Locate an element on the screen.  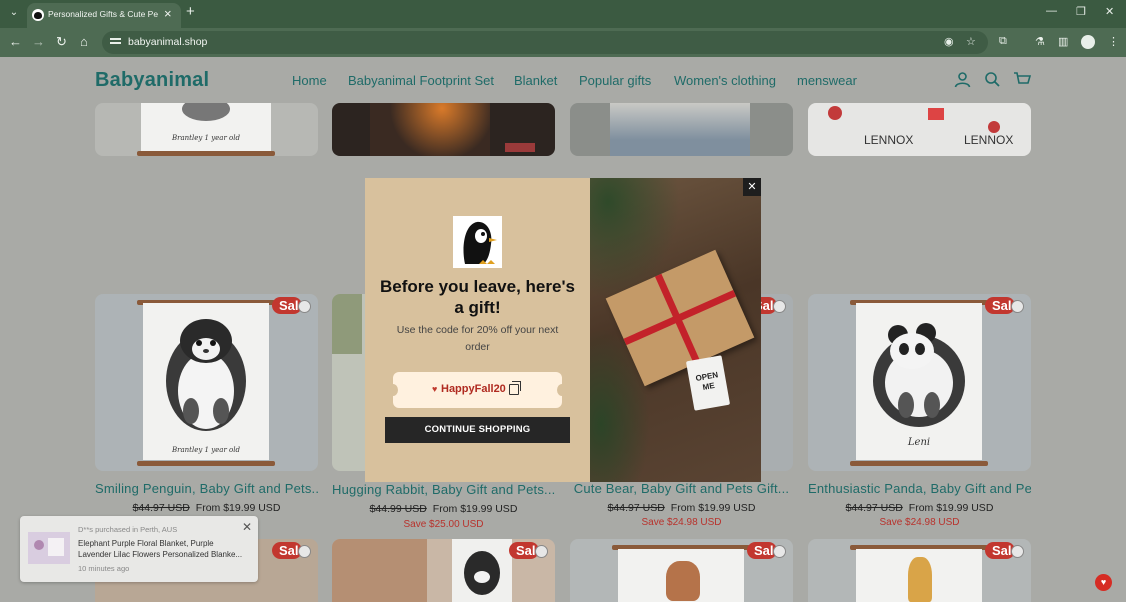
browser-tab: Personalized Gifts & Cute Persona × is located at coordinates (104, 15).